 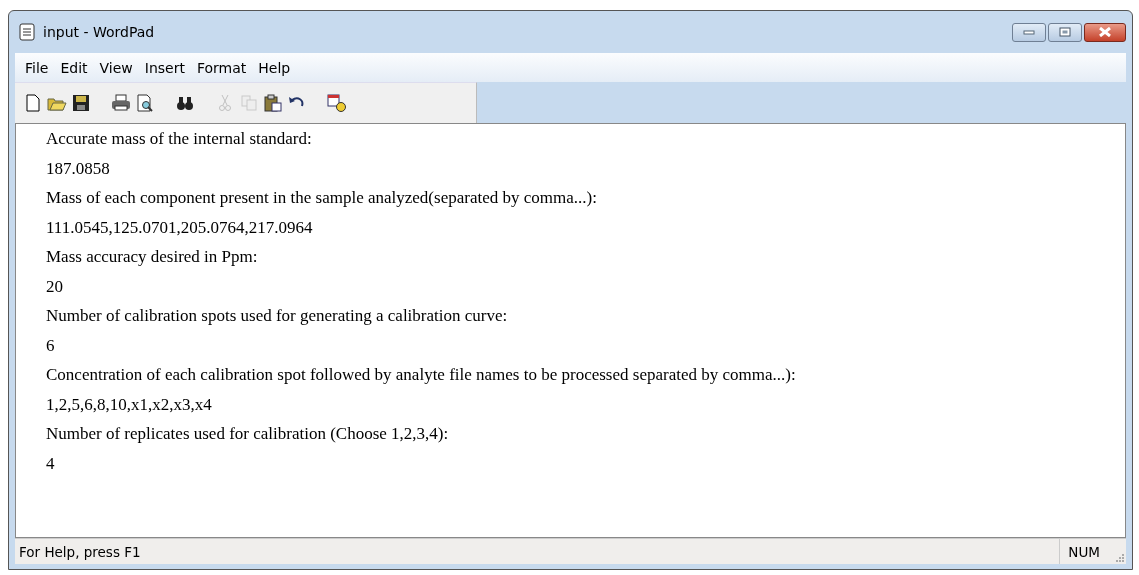 What do you see at coordinates (51, 463) in the screenshot?
I see `document-text-line: 4` at bounding box center [51, 463].